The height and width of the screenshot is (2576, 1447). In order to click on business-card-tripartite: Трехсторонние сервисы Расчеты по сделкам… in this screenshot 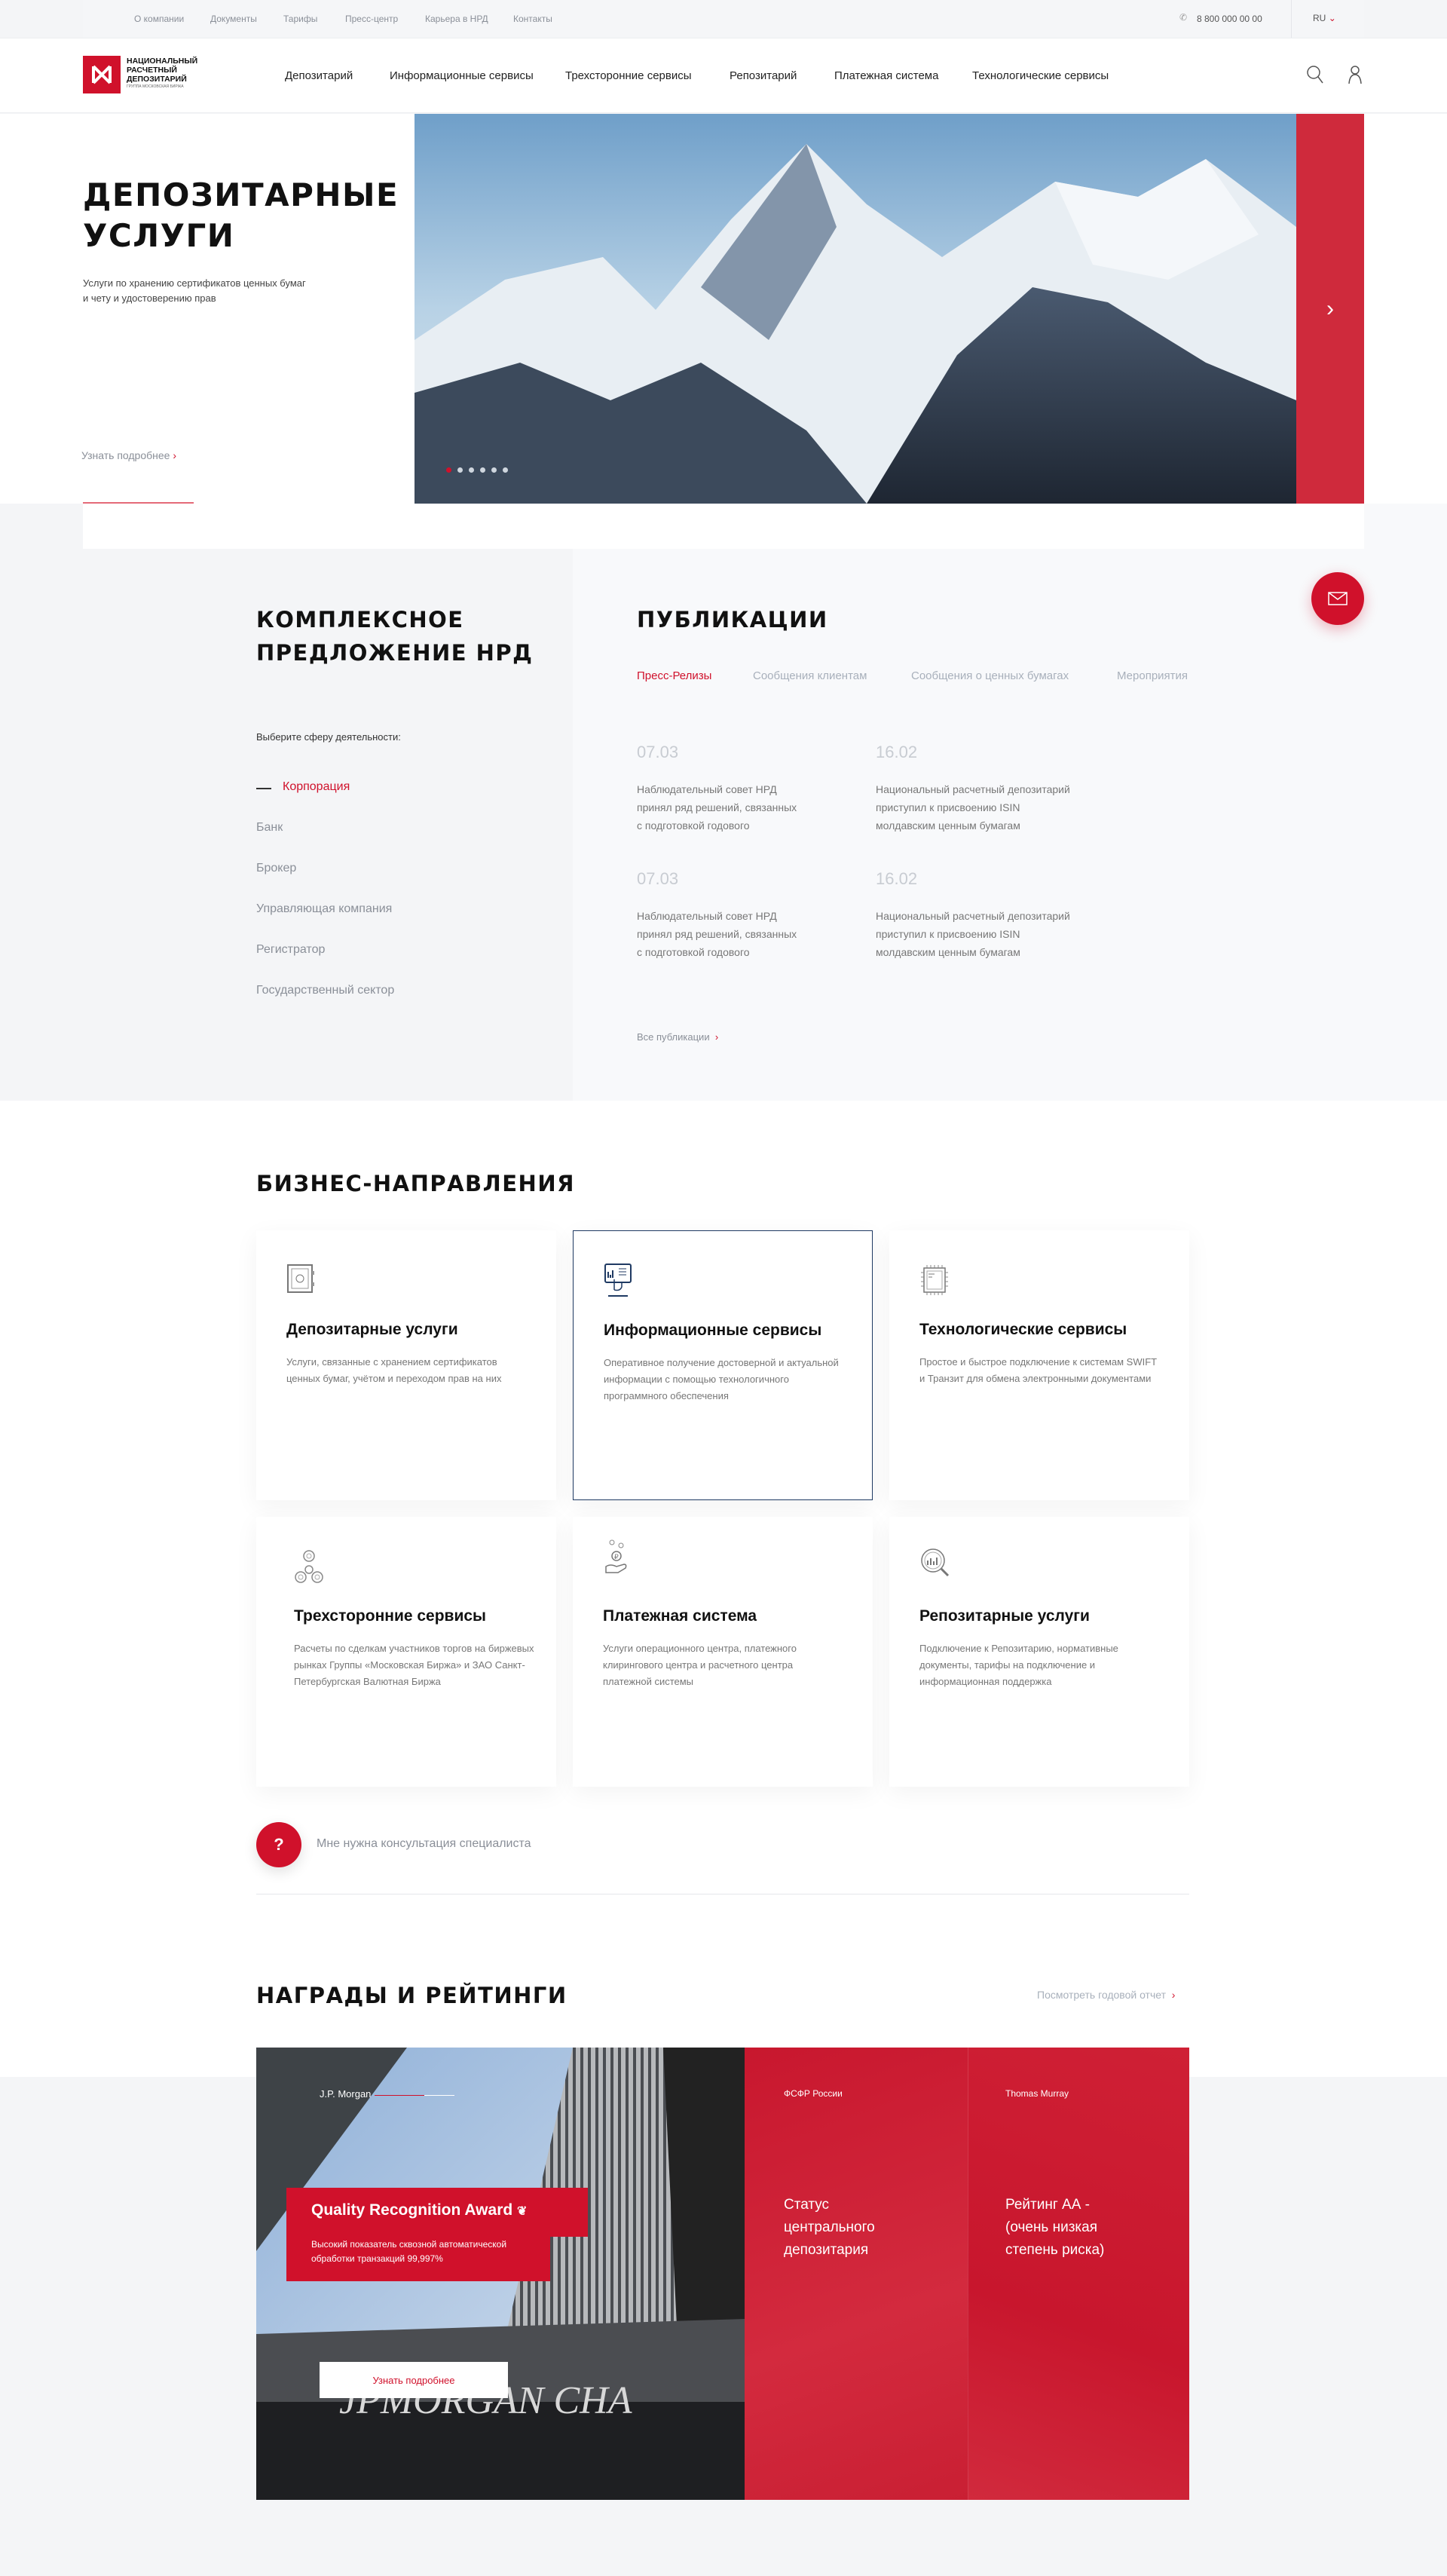, I will do `click(406, 1652)`.